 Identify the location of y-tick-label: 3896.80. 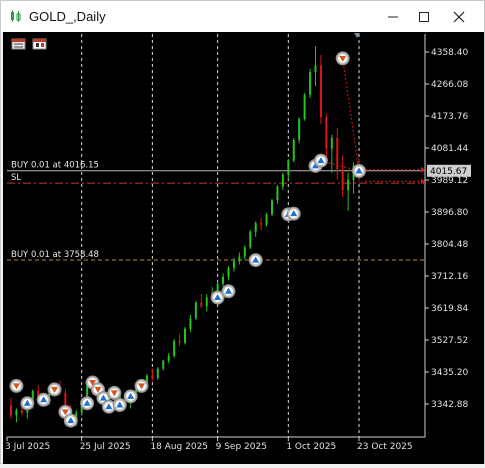
(449, 213).